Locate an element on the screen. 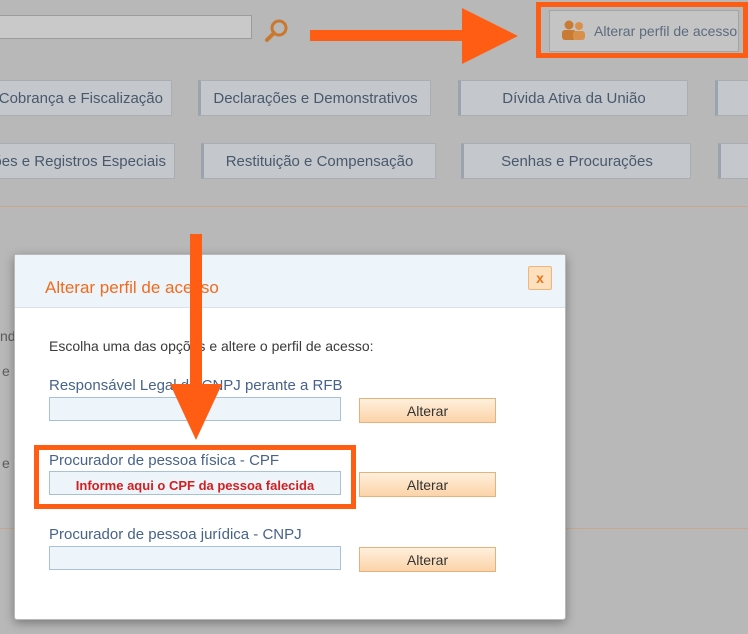  arrow-right-icon is located at coordinates (414, 36).